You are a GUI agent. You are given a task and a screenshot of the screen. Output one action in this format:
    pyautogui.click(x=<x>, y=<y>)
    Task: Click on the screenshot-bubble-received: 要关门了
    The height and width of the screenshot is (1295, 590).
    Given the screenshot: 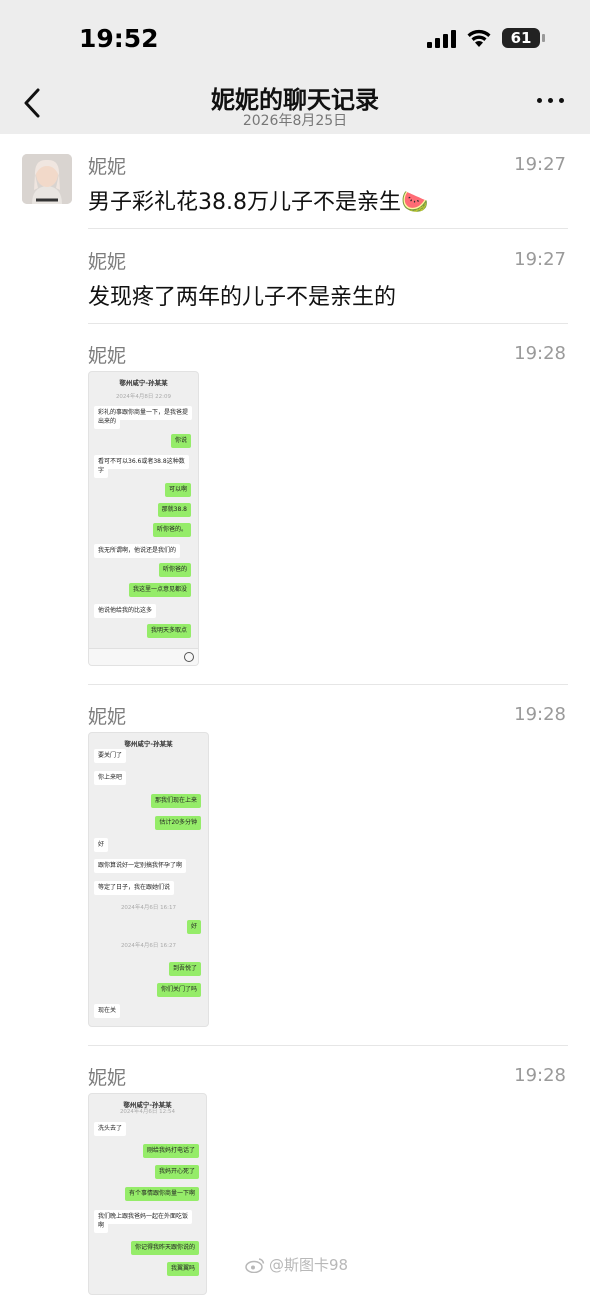 What is the action you would take?
    pyautogui.click(x=110, y=756)
    